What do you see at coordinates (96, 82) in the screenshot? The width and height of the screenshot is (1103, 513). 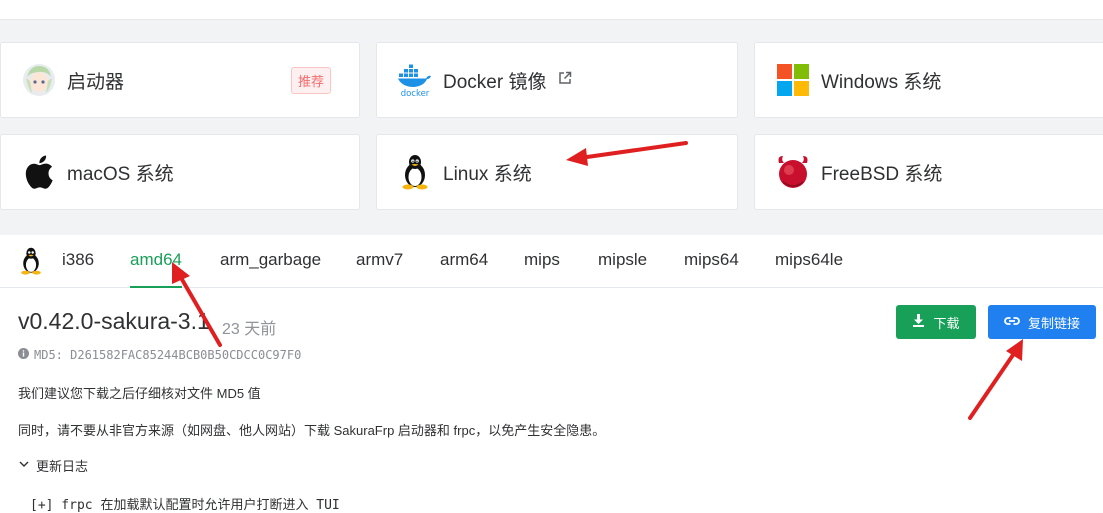 I see `platform-label-launcher: 启动器` at bounding box center [96, 82].